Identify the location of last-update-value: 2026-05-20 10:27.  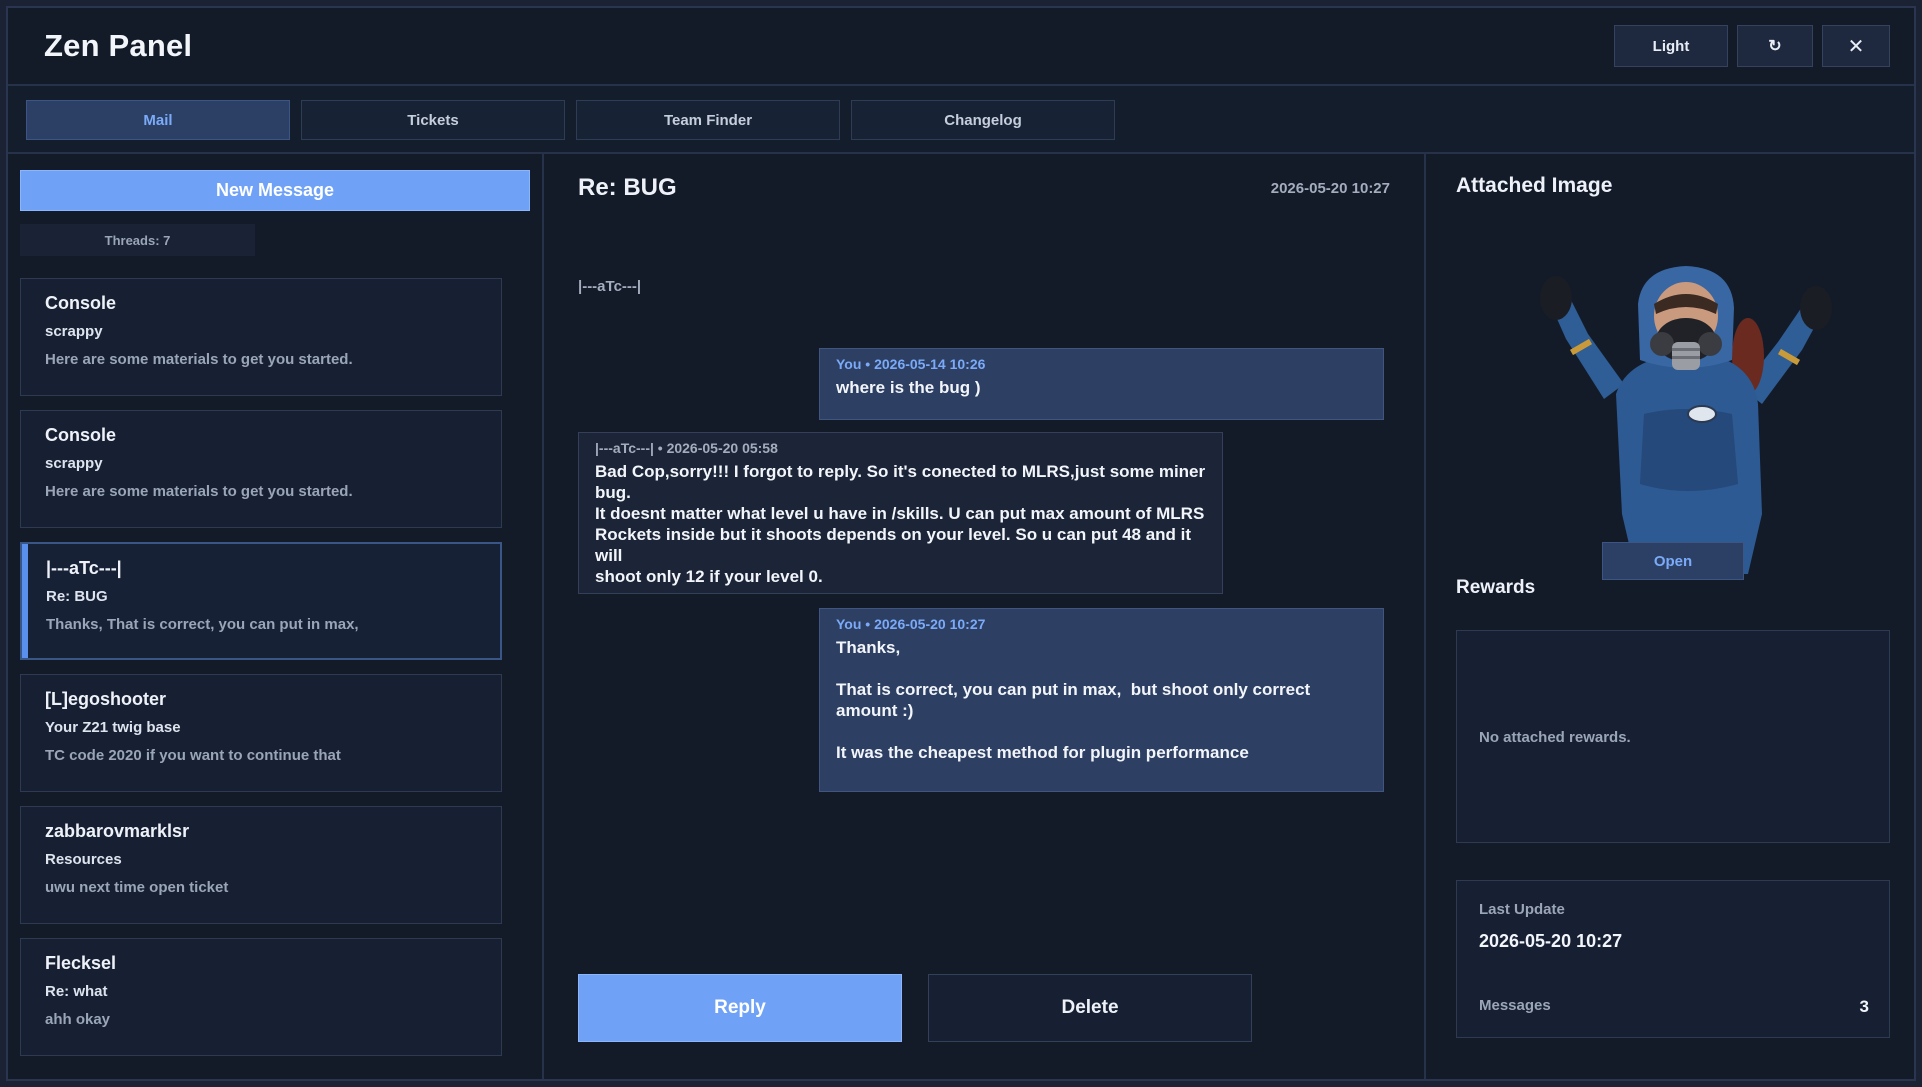
(1551, 941).